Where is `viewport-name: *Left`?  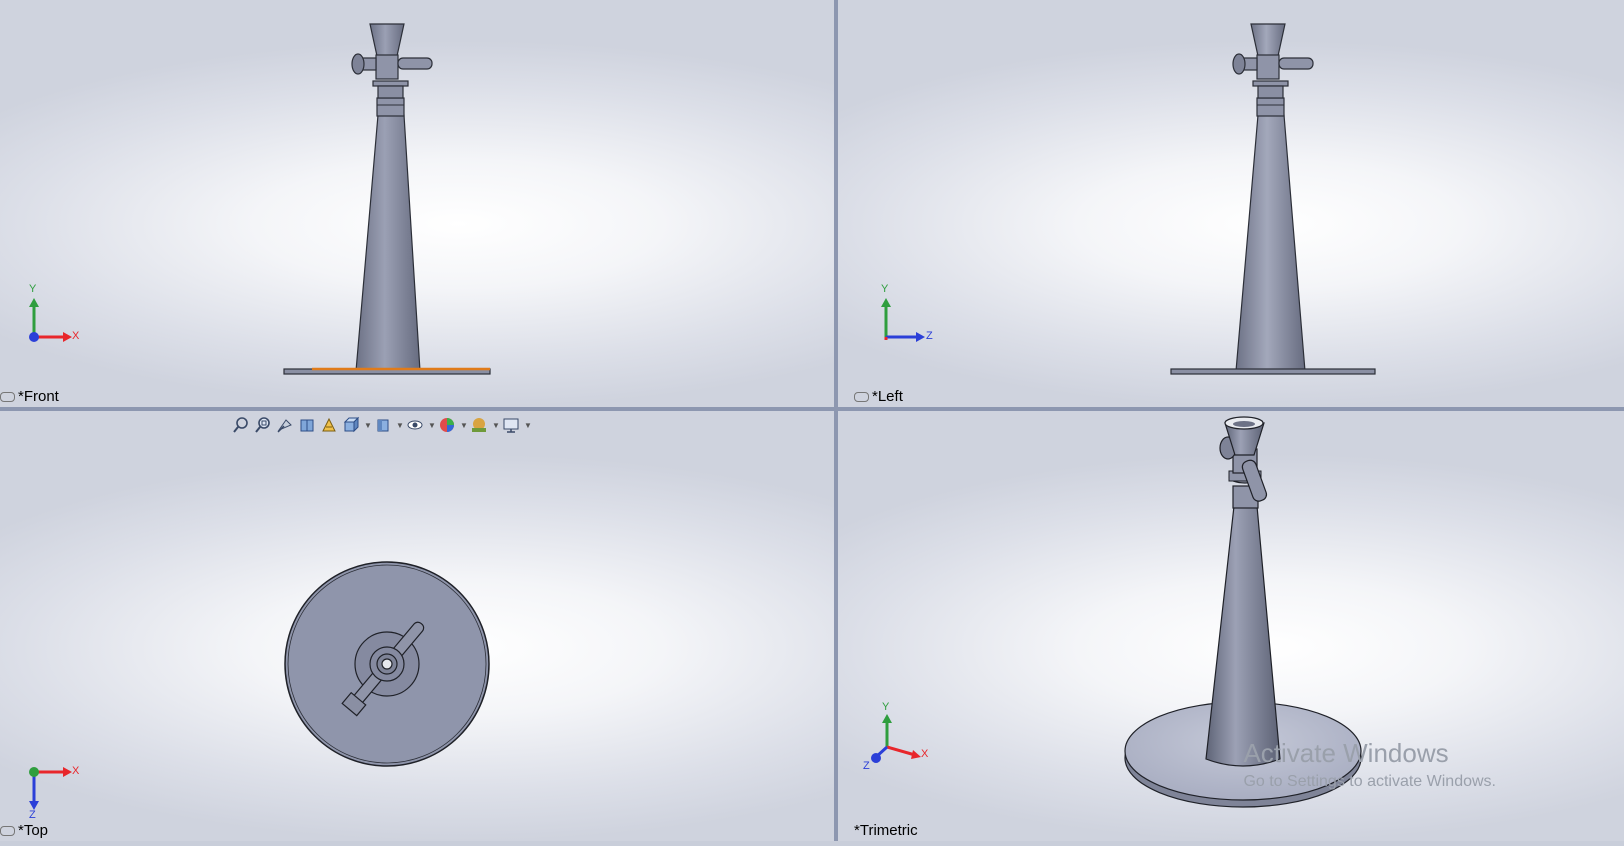
viewport-name: *Left is located at coordinates (887, 396).